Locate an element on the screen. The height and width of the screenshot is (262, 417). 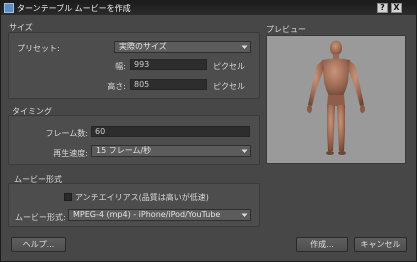
height-field: 805 is located at coordinates (168, 84).